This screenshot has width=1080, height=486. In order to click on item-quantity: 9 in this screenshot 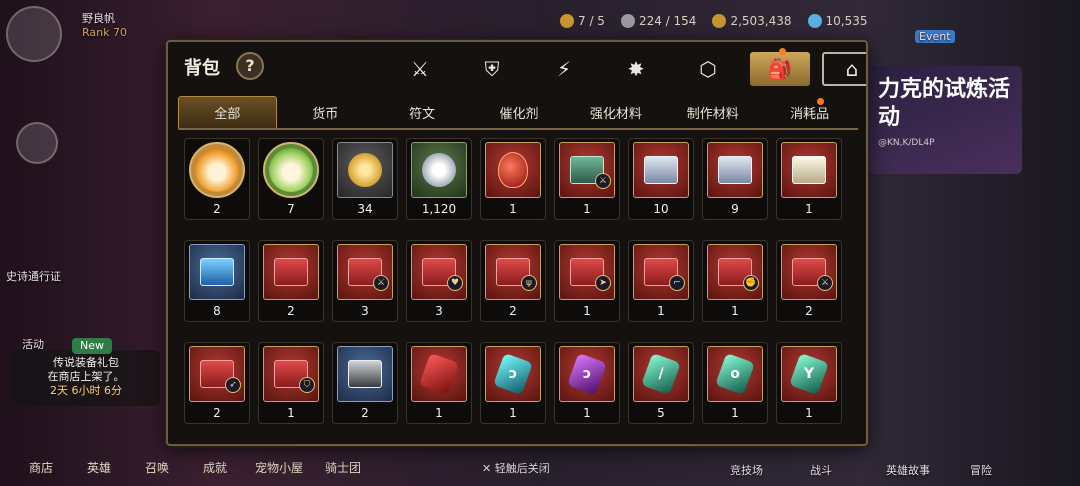, I will do `click(735, 209)`.